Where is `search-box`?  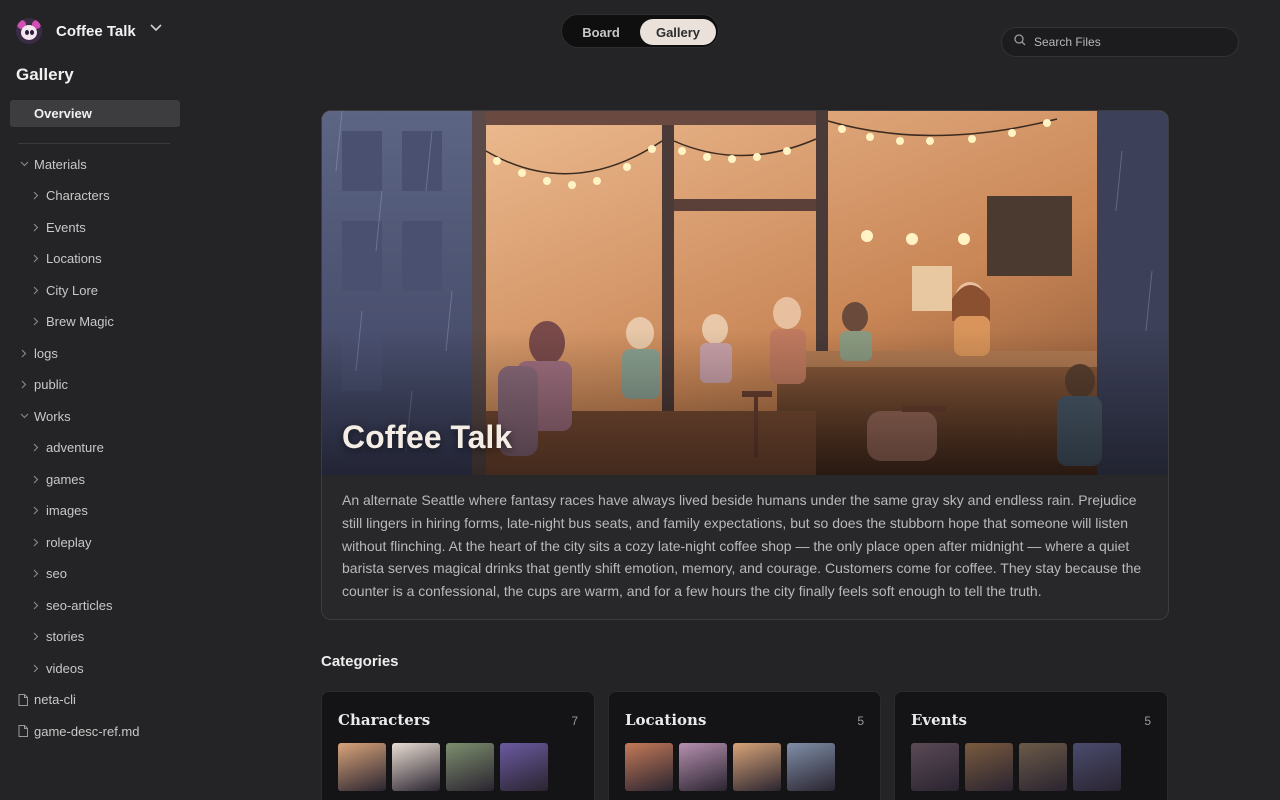
search-box is located at coordinates (1120, 42).